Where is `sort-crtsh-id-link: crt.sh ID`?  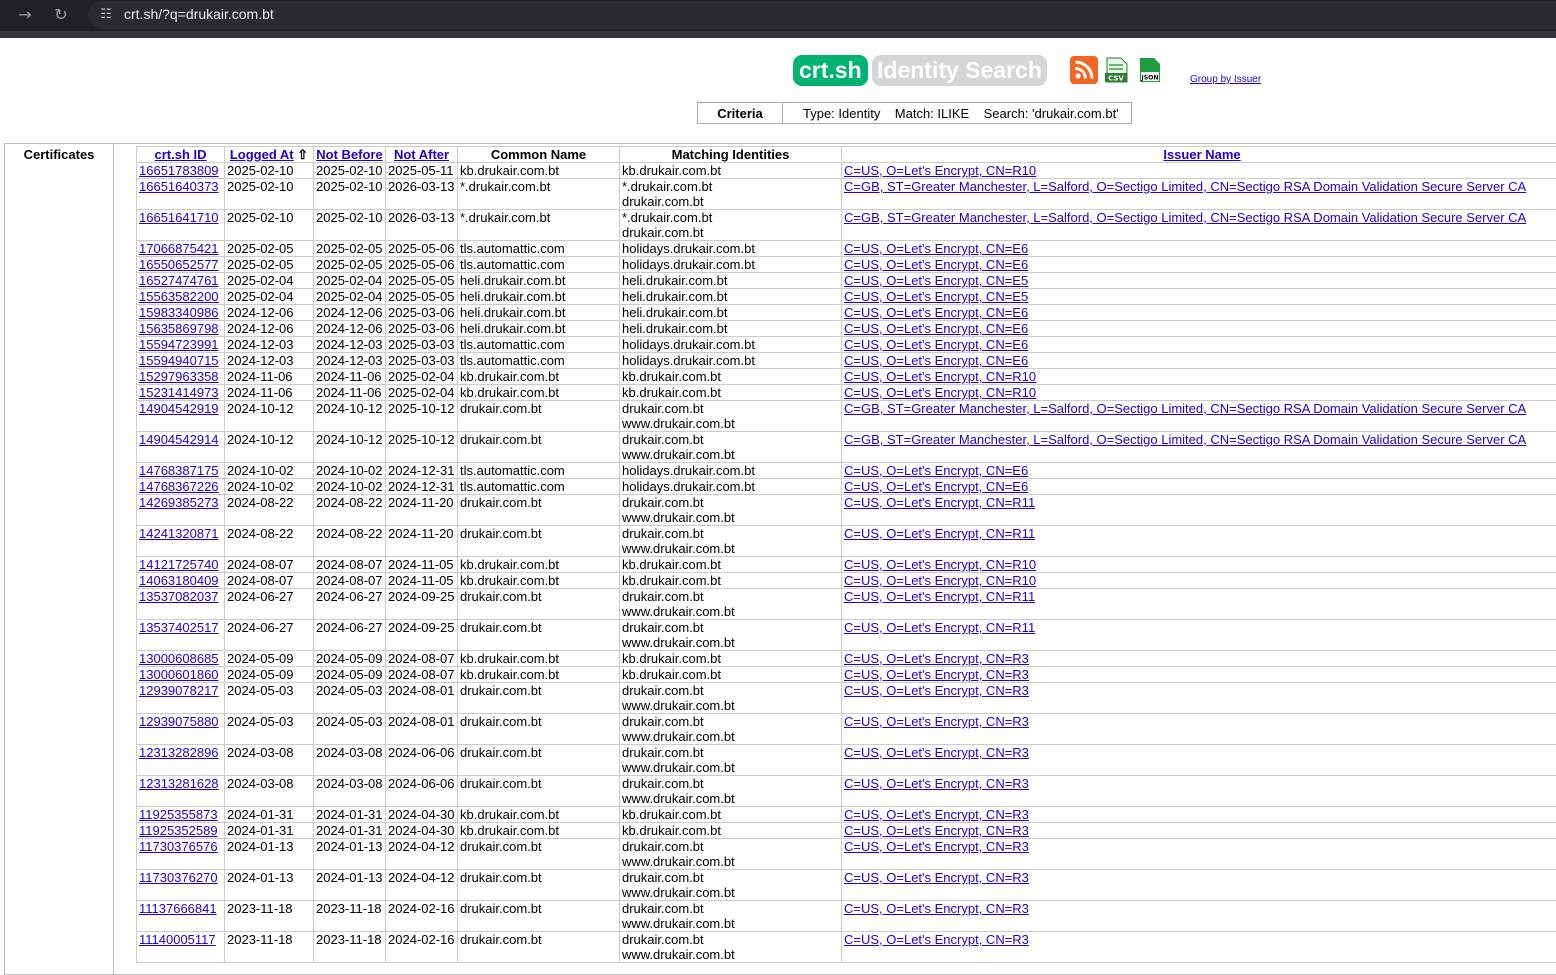 sort-crtsh-id-link: crt.sh ID is located at coordinates (180, 154).